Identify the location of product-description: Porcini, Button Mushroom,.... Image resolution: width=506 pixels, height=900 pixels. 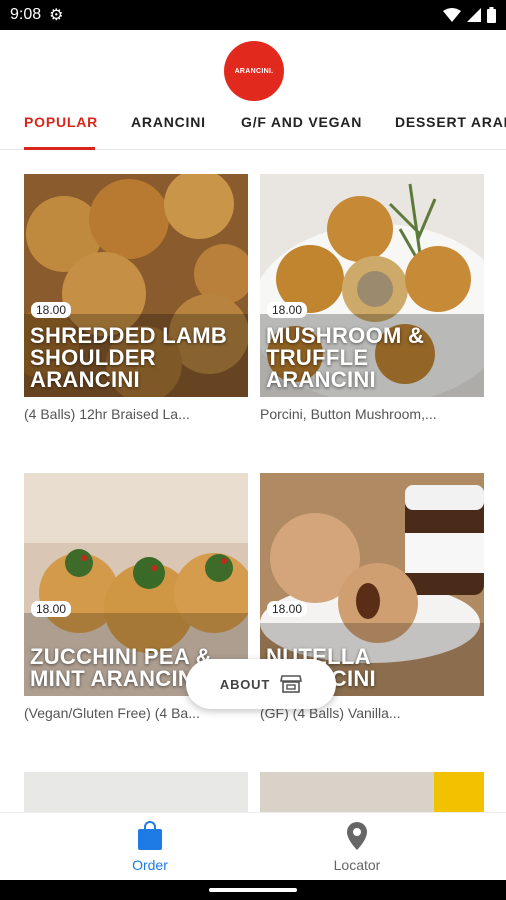
(348, 414).